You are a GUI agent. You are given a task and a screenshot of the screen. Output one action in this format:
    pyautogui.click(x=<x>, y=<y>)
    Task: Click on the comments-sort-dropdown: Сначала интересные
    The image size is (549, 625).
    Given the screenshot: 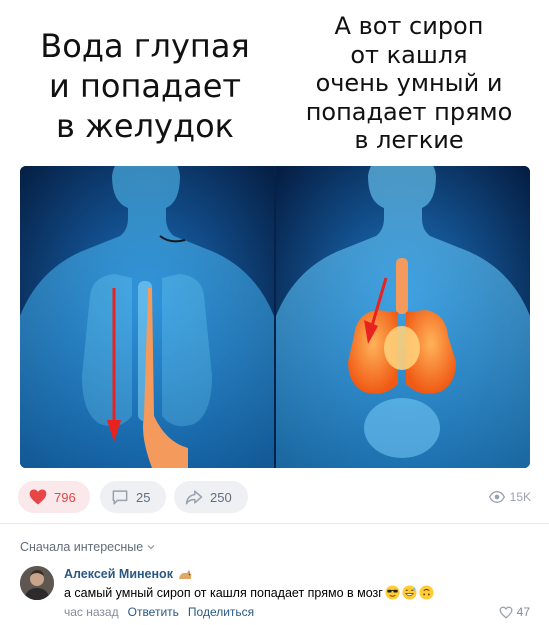 What is the action you would take?
    pyautogui.click(x=88, y=547)
    